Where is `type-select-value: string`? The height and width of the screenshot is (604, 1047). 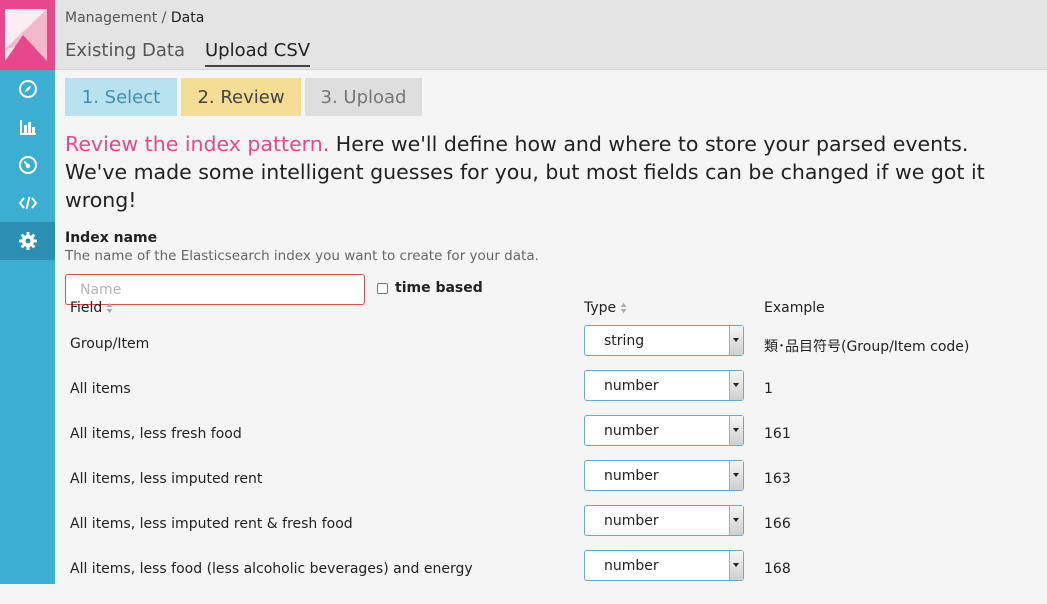
type-select-value: string is located at coordinates (624, 341).